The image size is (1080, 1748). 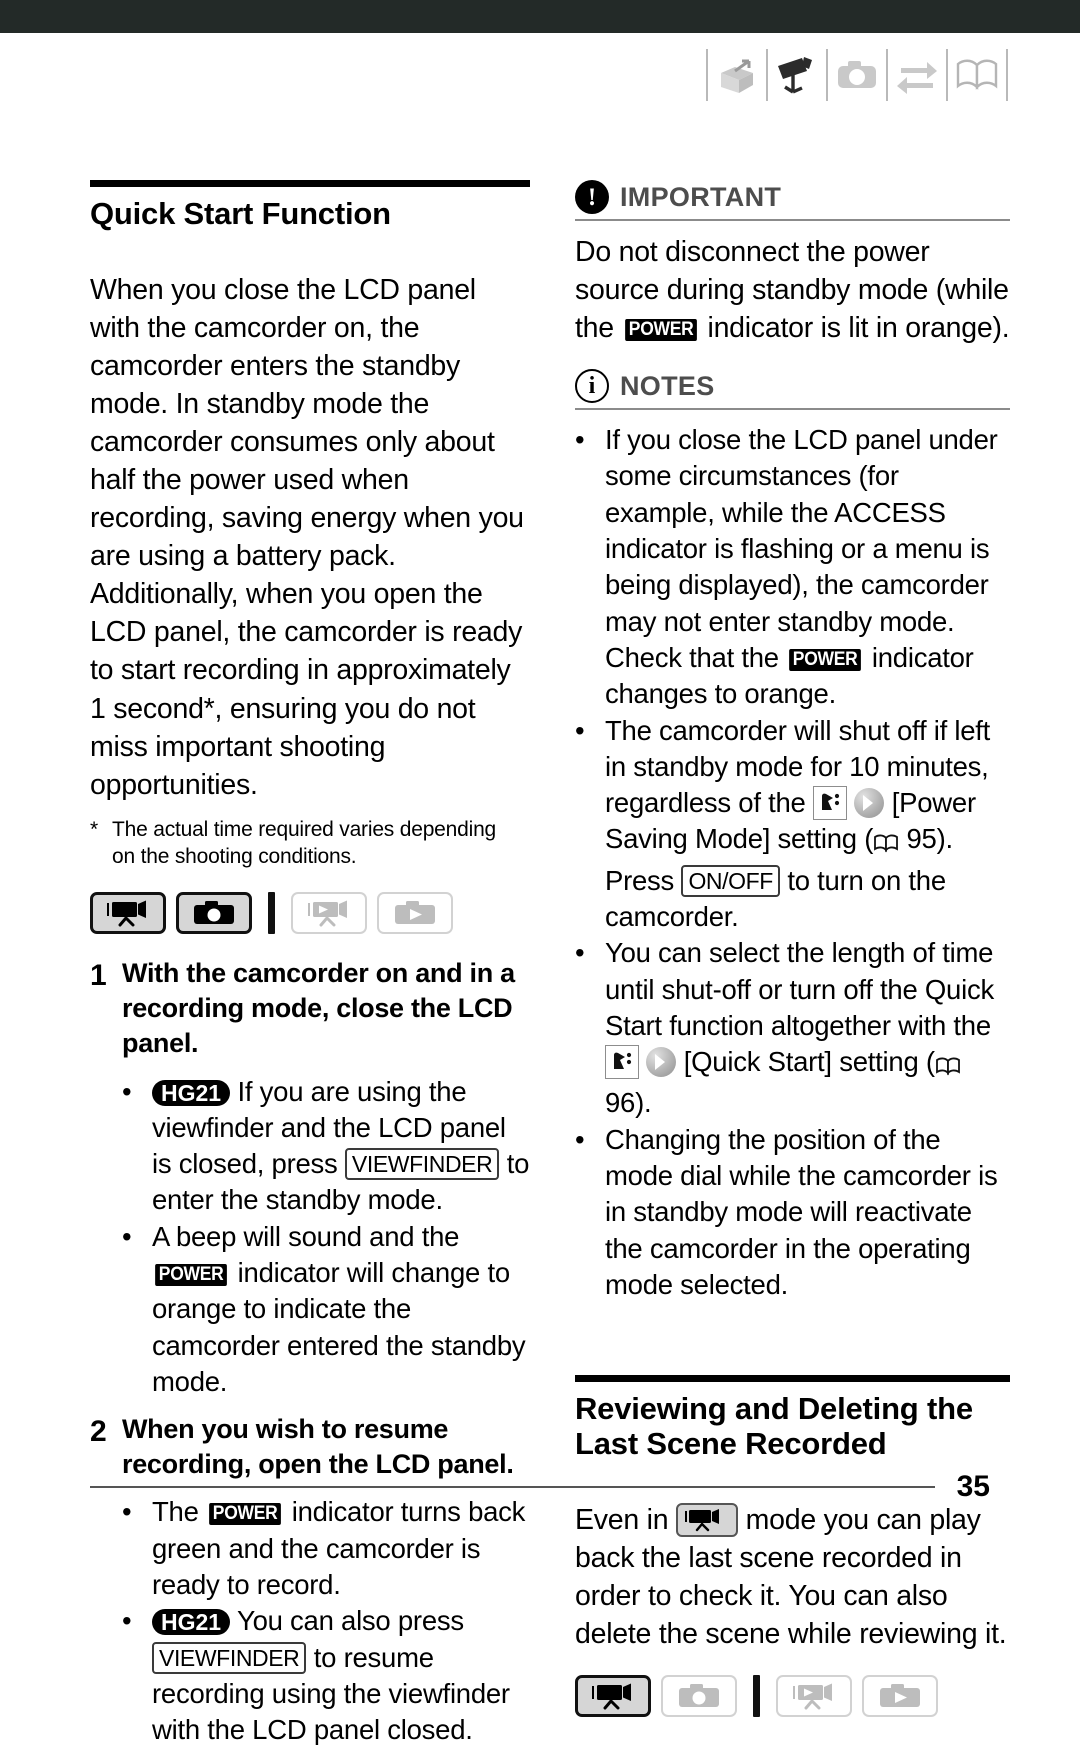 I want to click on important-header: ! IMPORTANT, so click(x=792, y=197).